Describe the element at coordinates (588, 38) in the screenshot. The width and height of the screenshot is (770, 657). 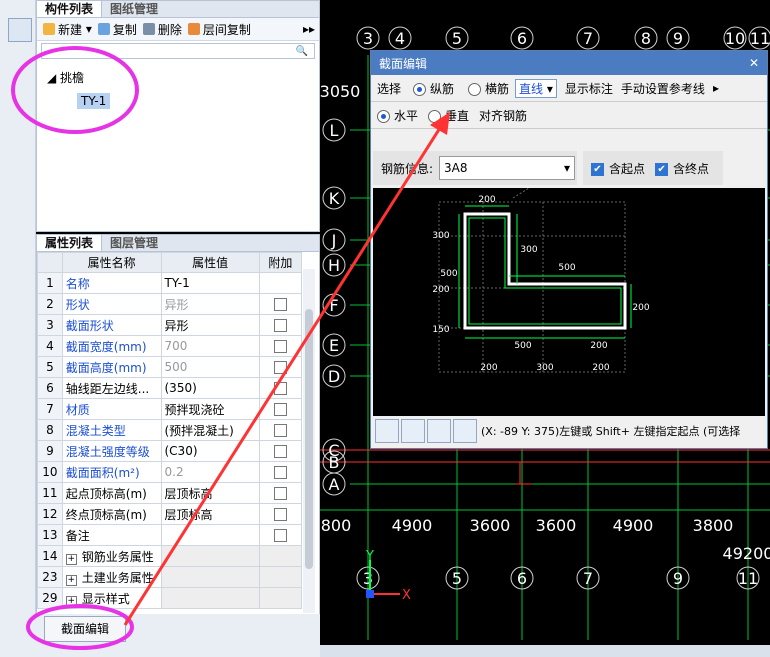
I see `axis-label: 7` at that location.